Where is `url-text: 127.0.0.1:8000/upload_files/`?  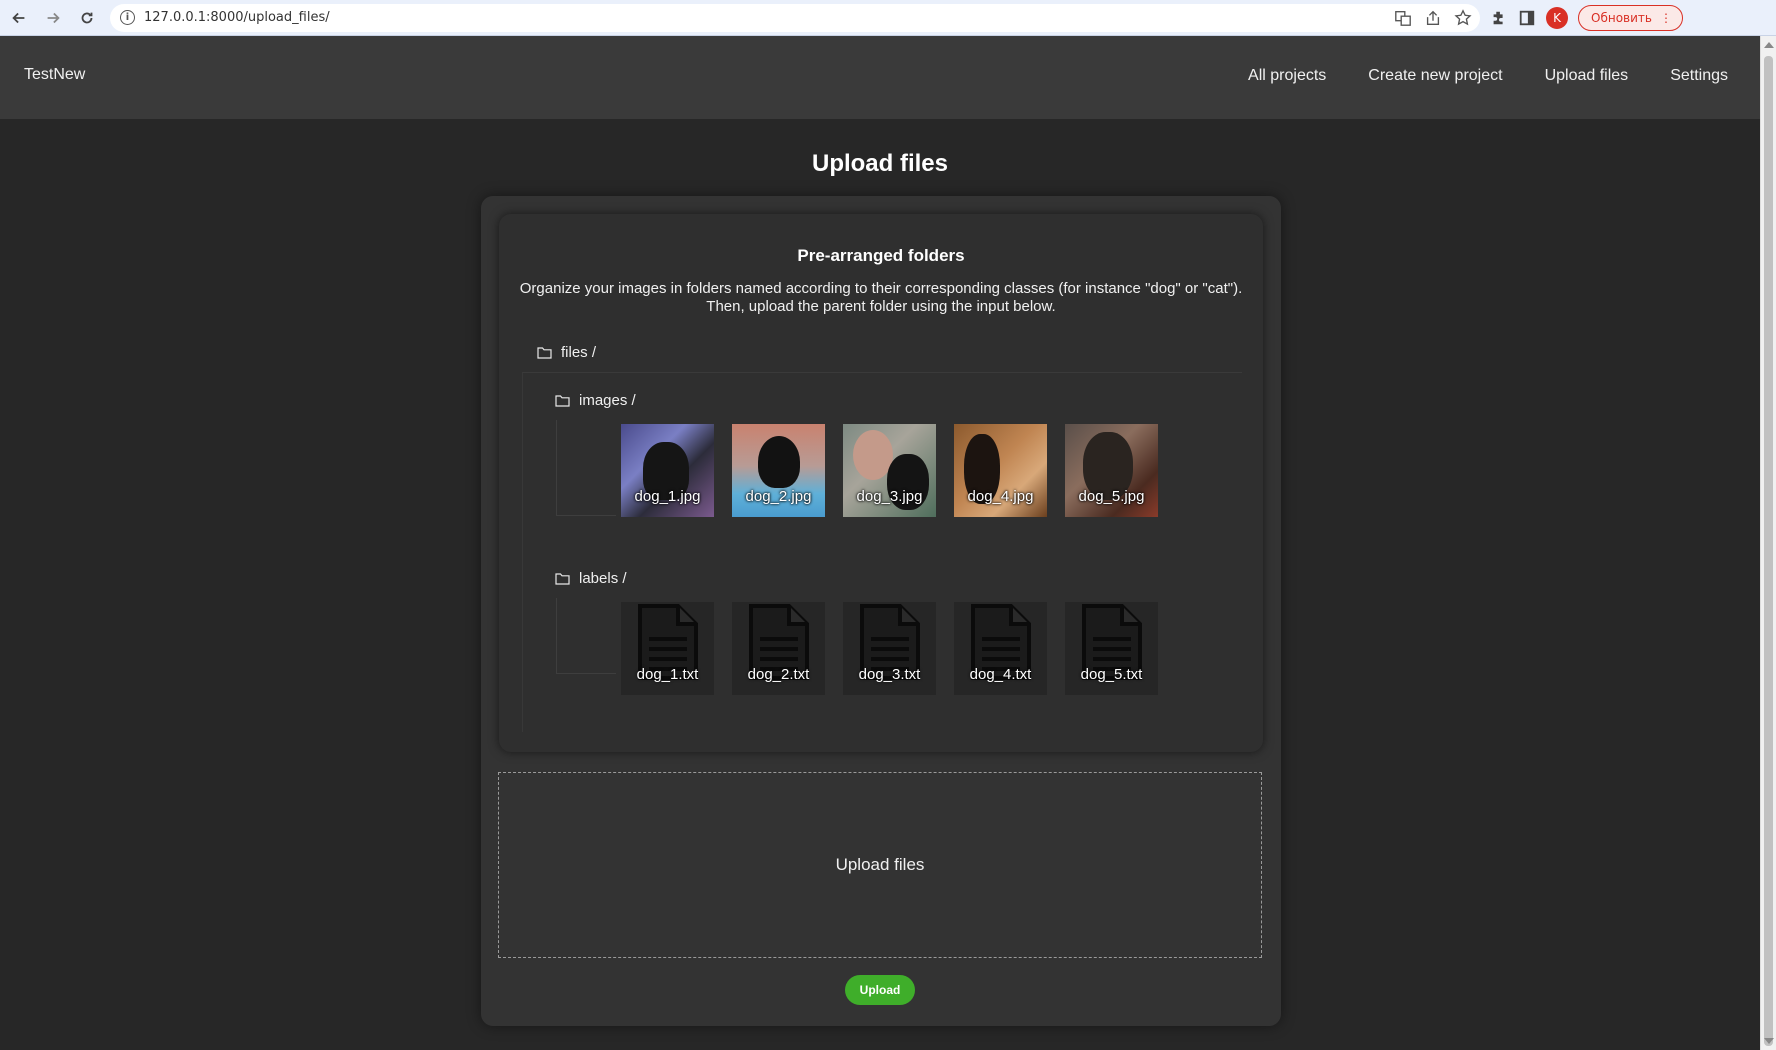 url-text: 127.0.0.1:8000/upload_files/ is located at coordinates (237, 17).